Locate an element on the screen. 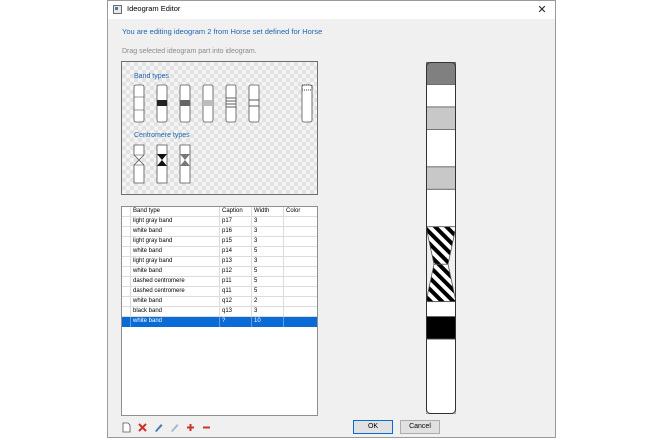 This screenshot has height=440, width=660. width-cell: 2 is located at coordinates (268, 302).